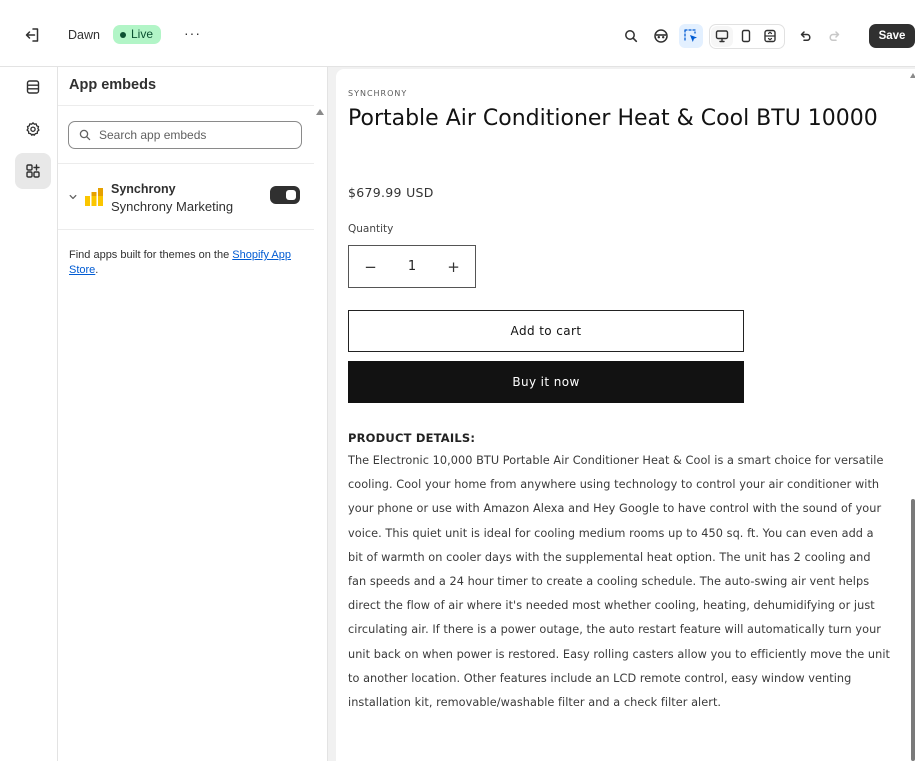  I want to click on quantity-input: 1, so click(412, 266).